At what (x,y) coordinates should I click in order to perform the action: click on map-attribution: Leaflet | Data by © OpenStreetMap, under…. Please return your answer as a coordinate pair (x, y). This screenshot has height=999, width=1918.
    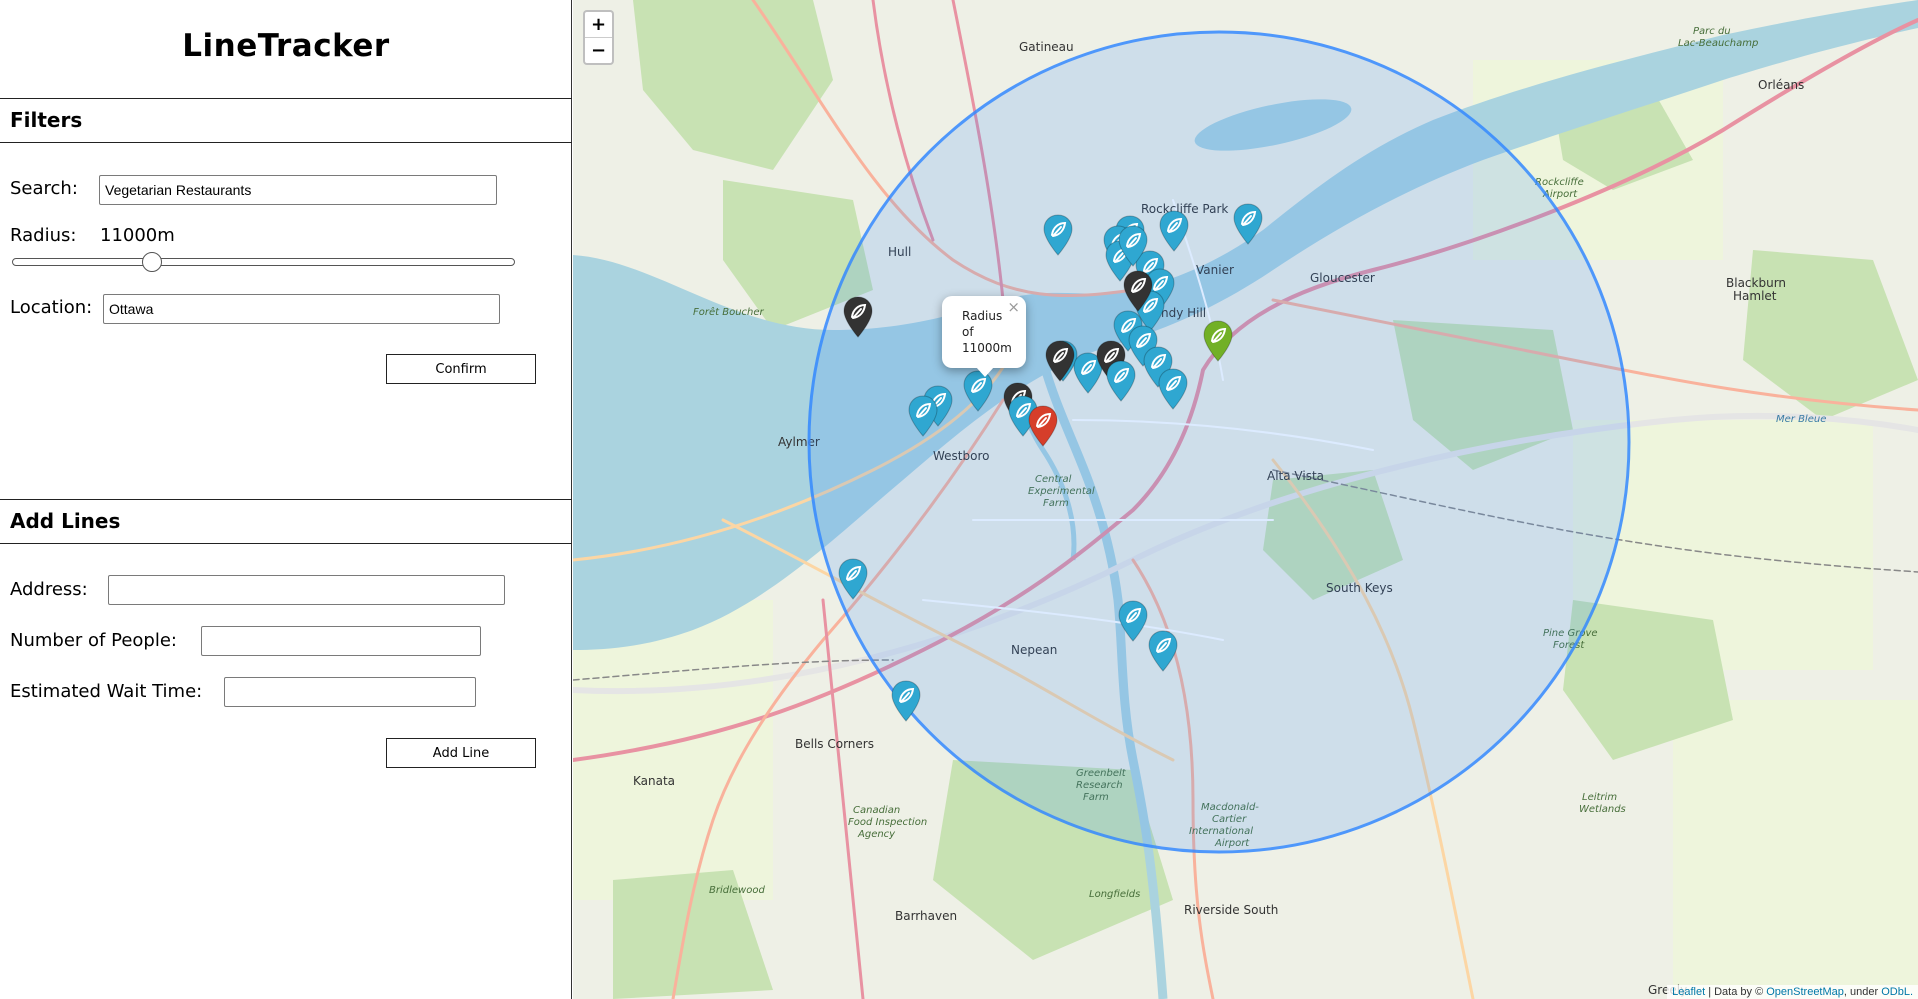
    Looking at the image, I should click on (1792, 992).